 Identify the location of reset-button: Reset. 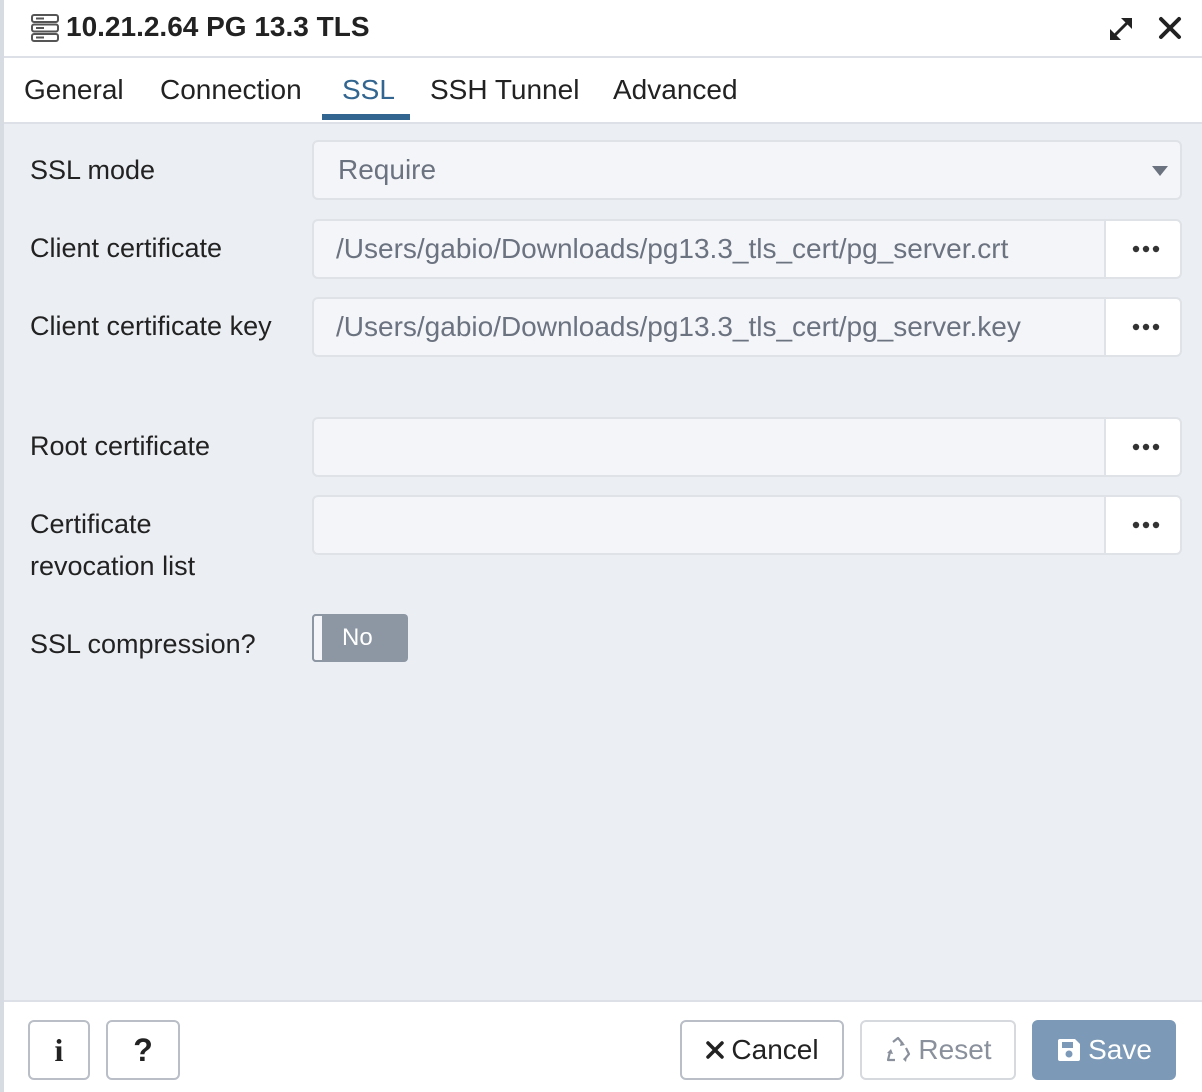
(938, 1050).